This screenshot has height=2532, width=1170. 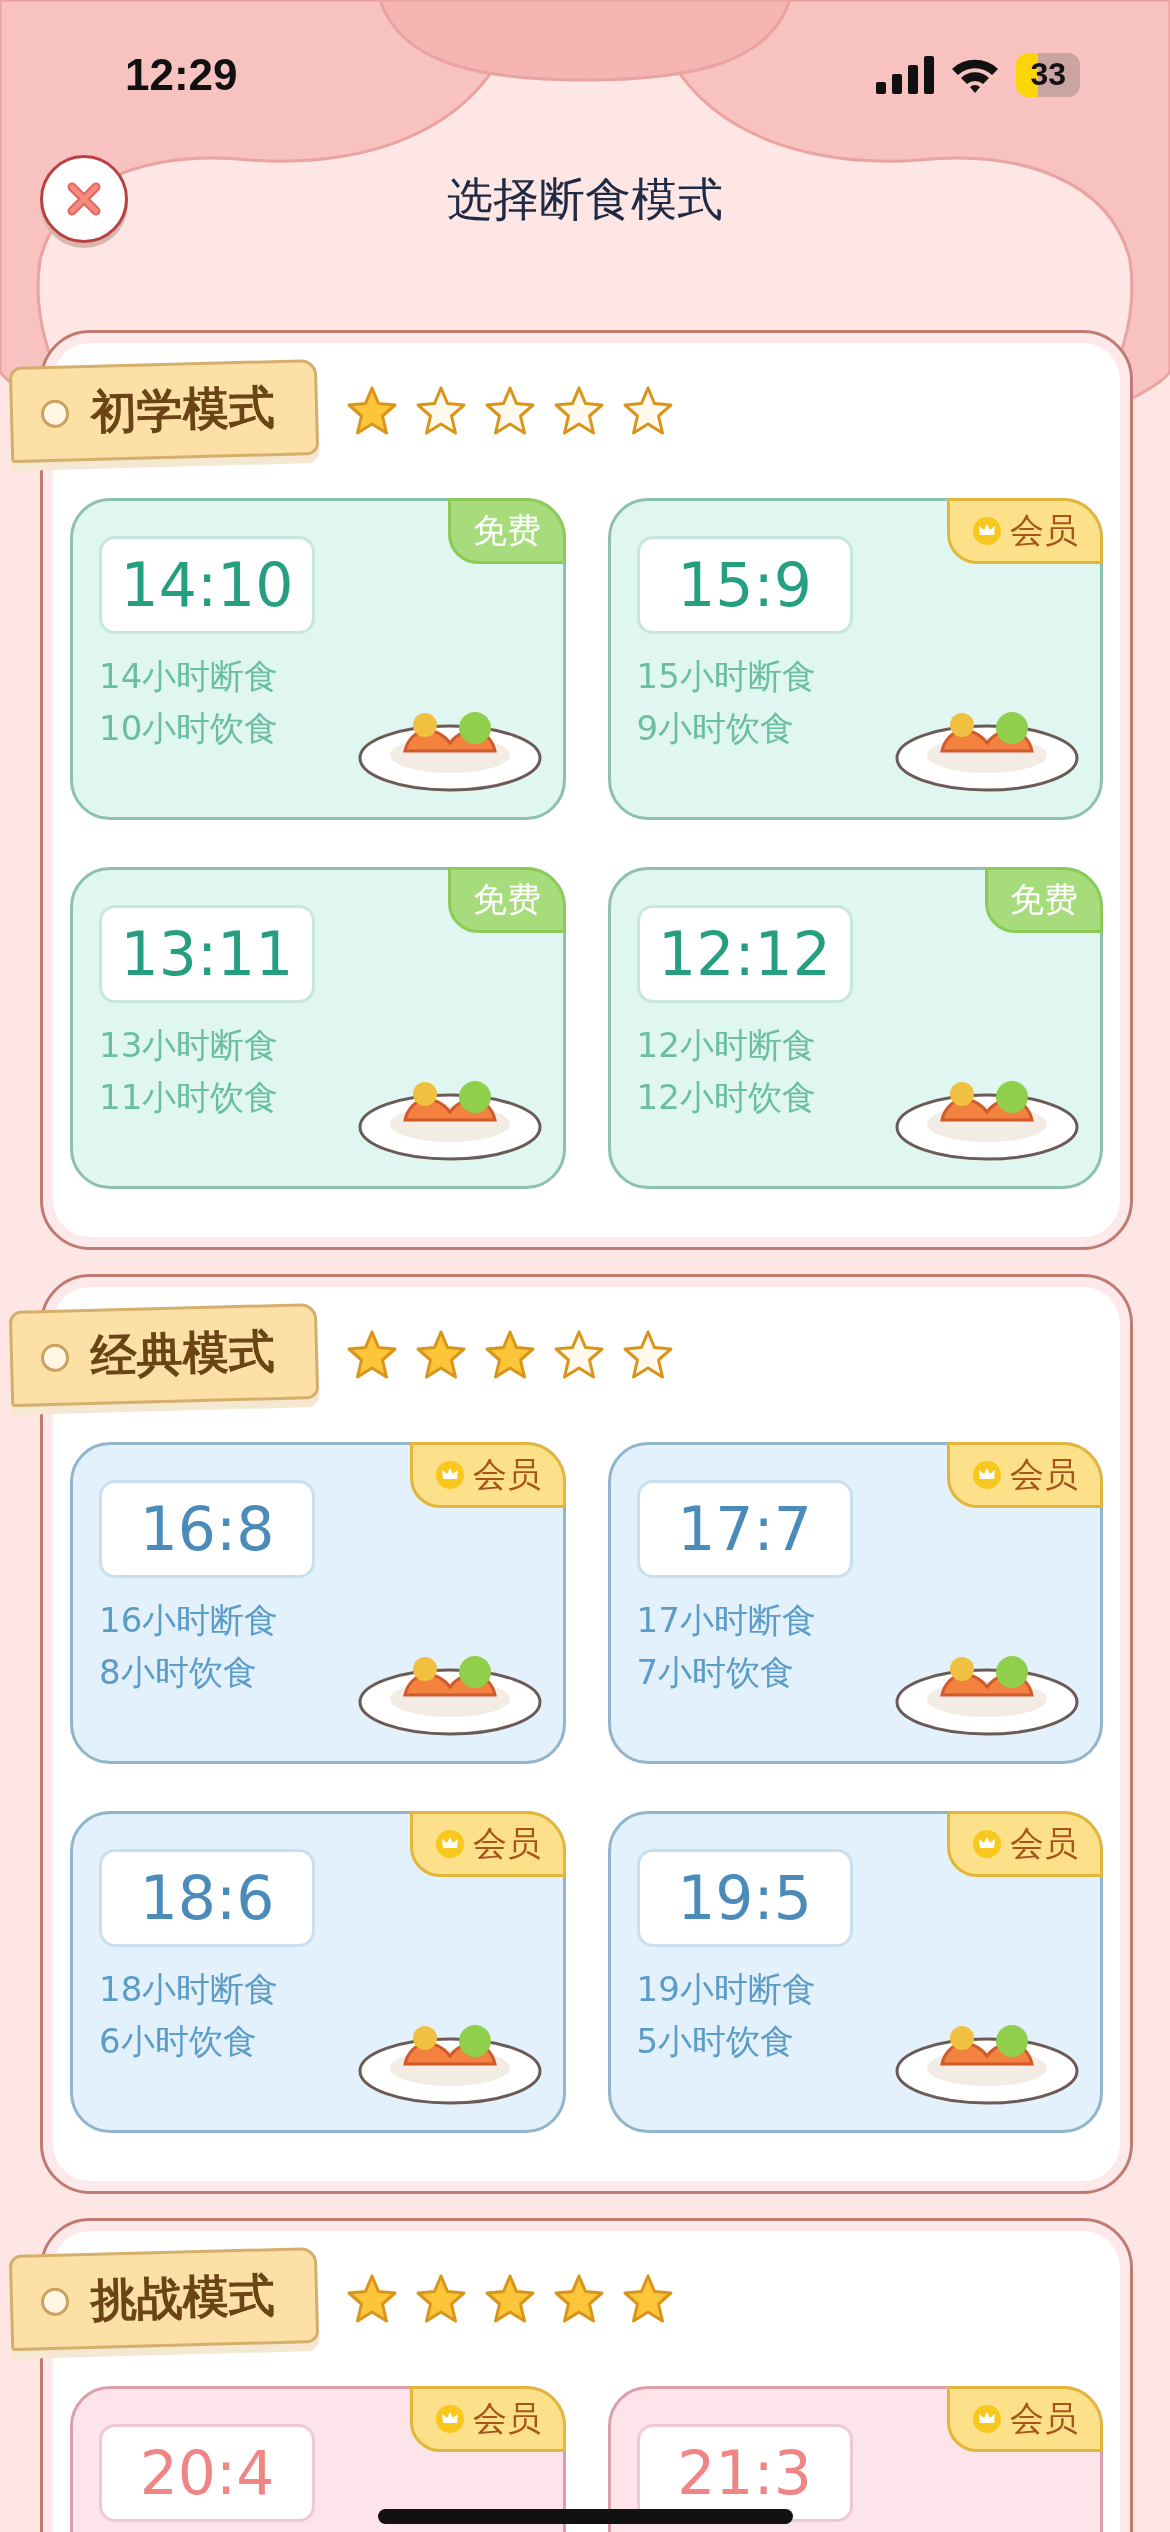 What do you see at coordinates (855, 1028) in the screenshot?
I see `plan-card: 免费 12:12 12小时断食 12小时饮食` at bounding box center [855, 1028].